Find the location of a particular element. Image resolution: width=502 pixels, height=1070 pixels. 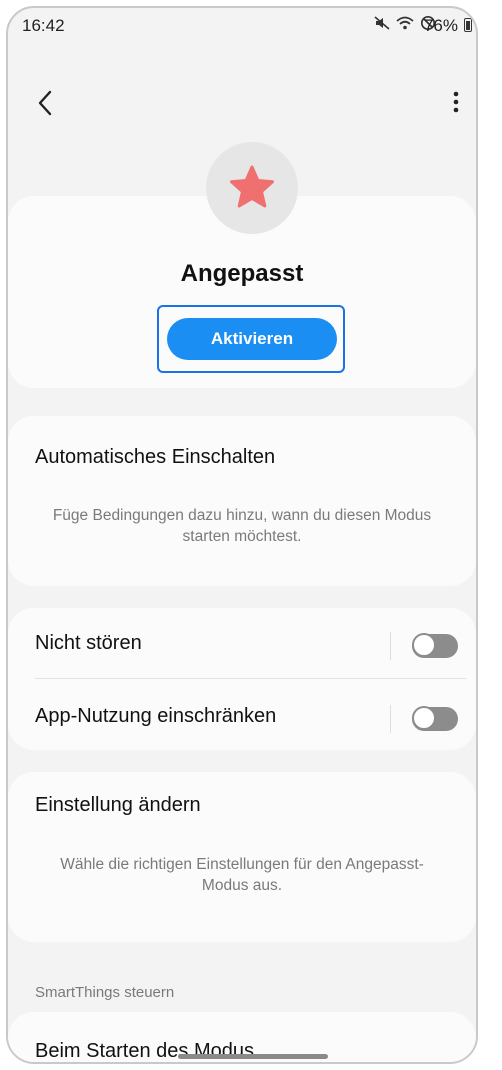

status-time: 16:42 is located at coordinates (43, 25).